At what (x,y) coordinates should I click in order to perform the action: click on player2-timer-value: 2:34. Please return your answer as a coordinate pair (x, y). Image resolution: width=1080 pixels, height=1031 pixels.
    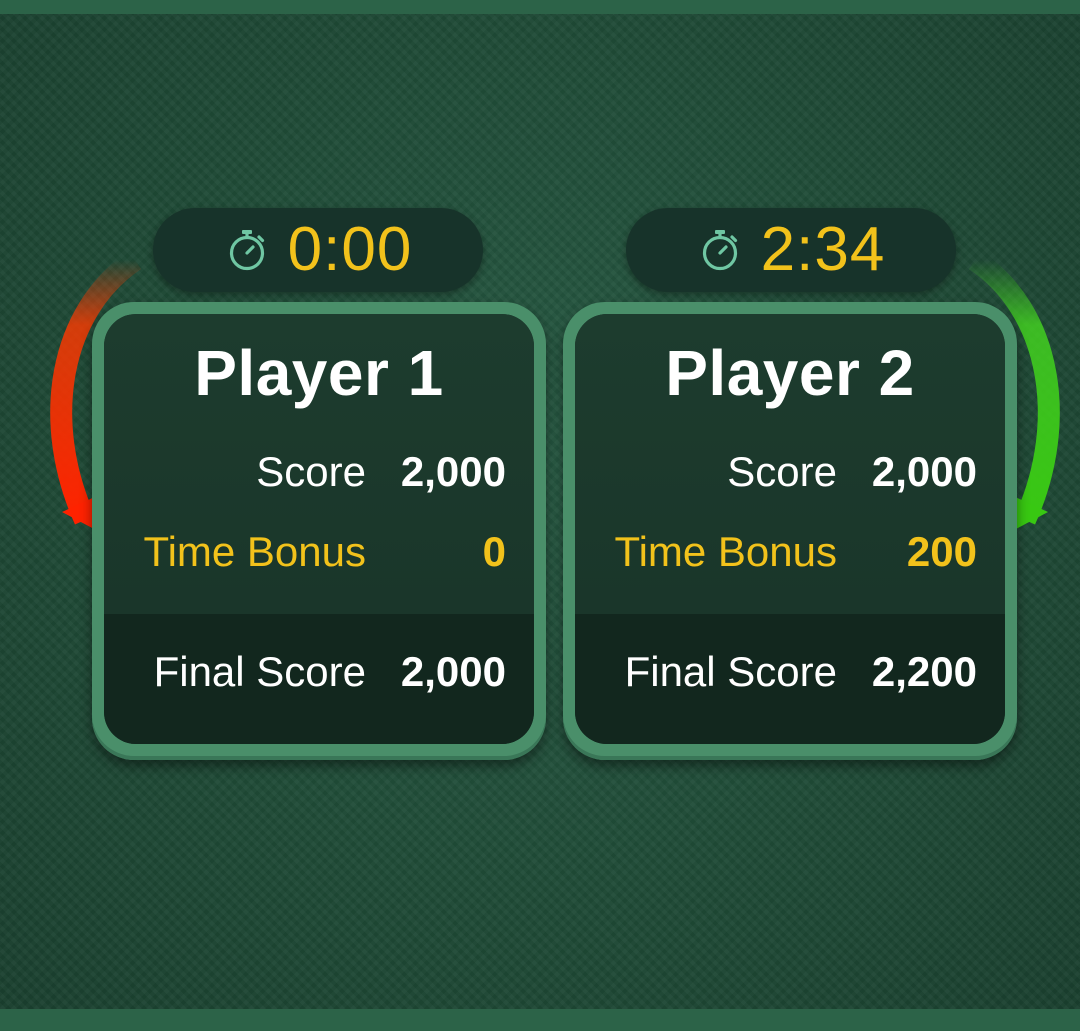
    Looking at the image, I should click on (823, 249).